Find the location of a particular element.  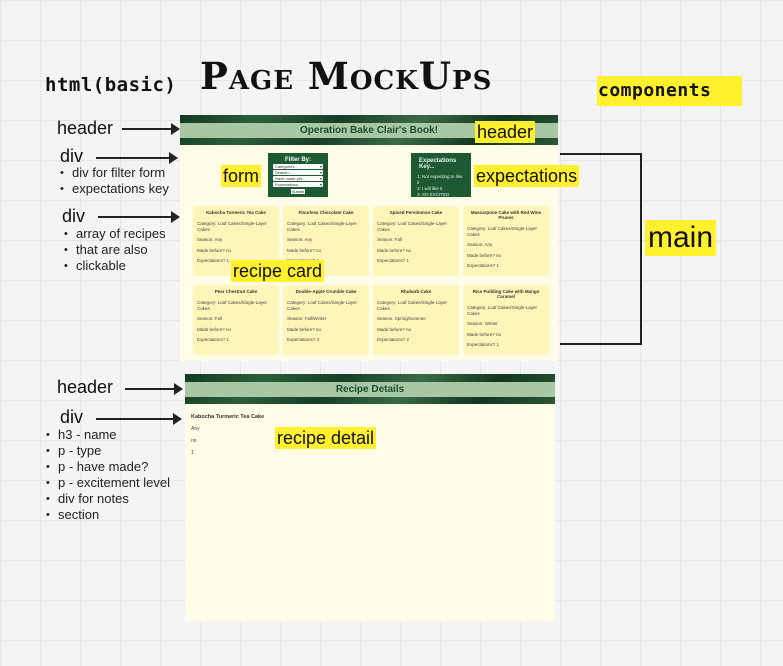

mock2-header-text: Recipe Details is located at coordinates (370, 389).